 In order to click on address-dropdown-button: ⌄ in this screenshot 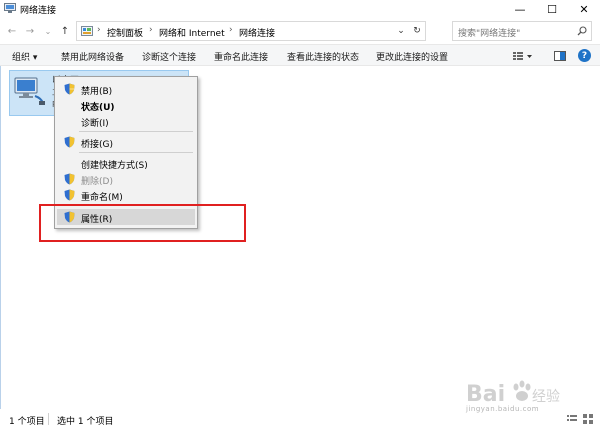, I will do `click(401, 31)`.